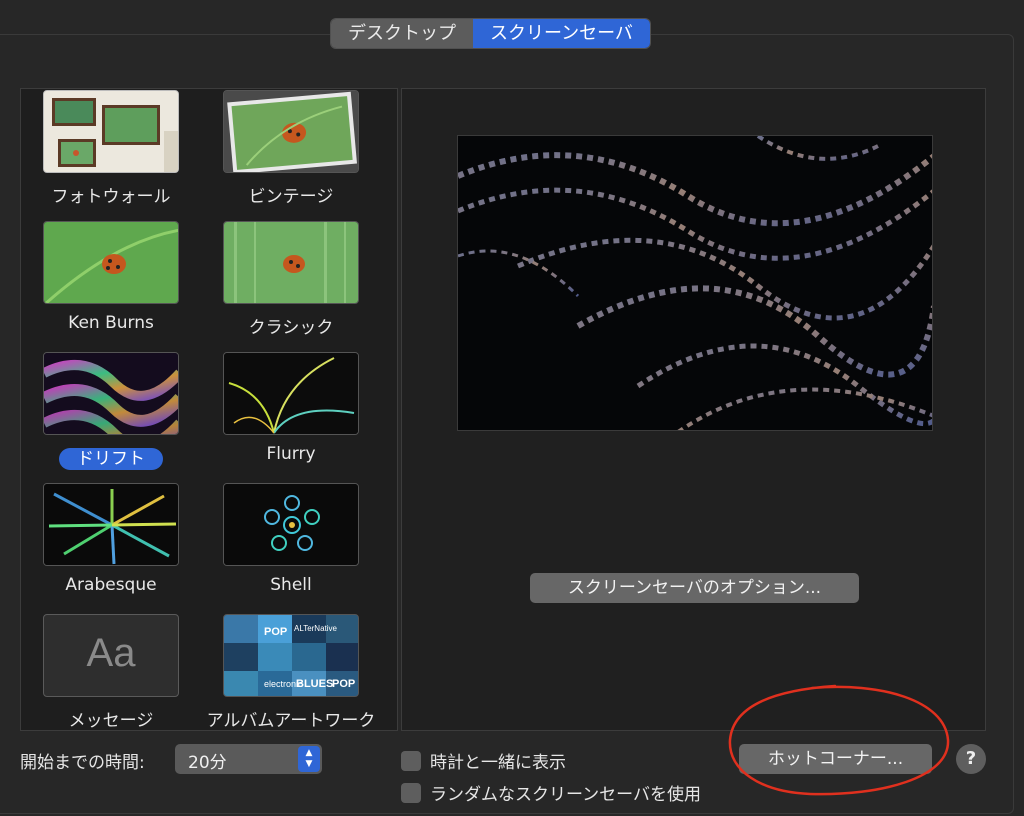  I want to click on screensaver-drift: ドリフト, so click(111, 412).